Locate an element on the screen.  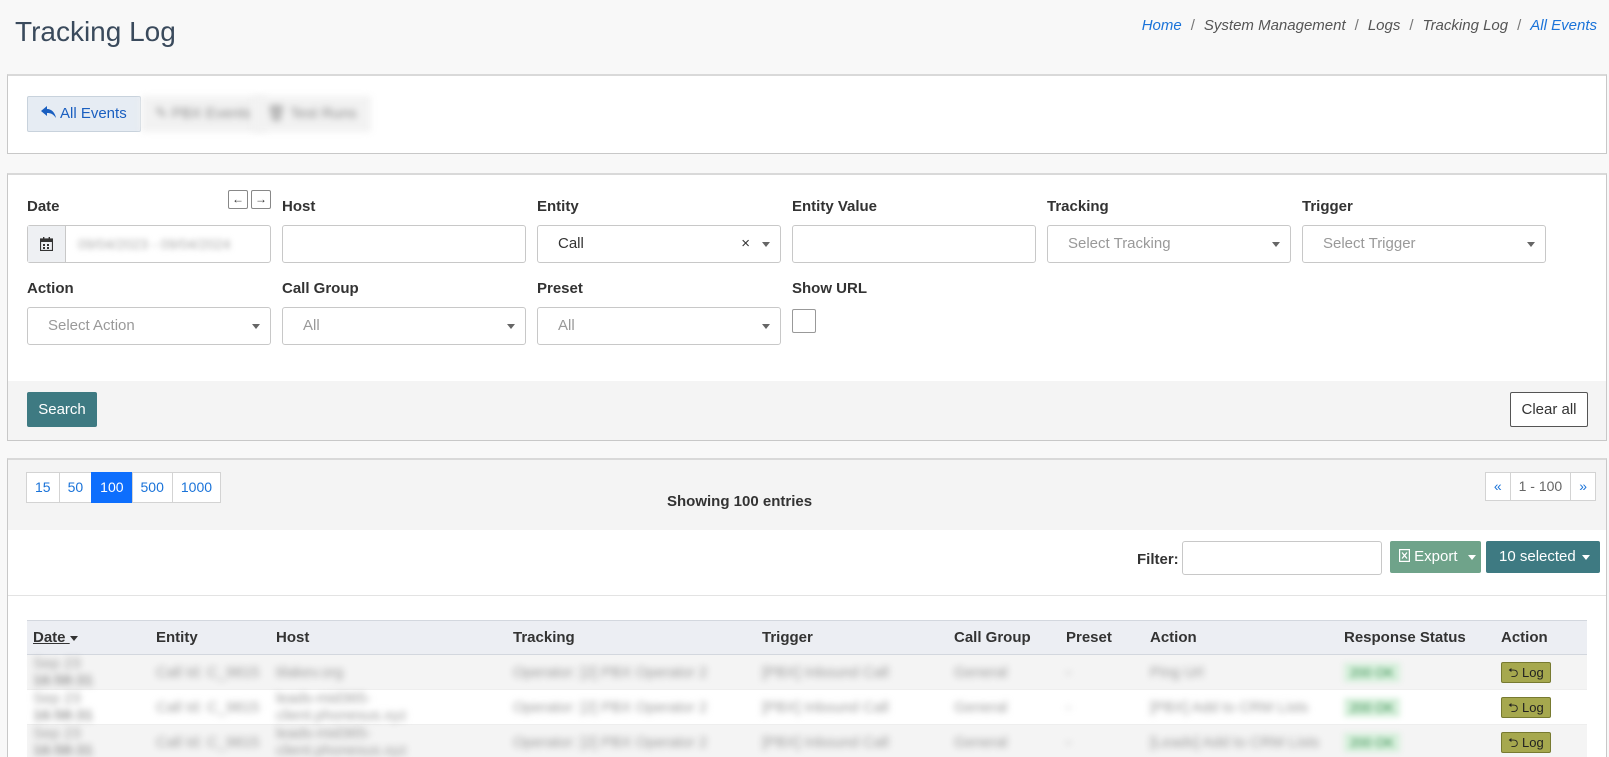
entity-value-label: Entity Value is located at coordinates (835, 206).